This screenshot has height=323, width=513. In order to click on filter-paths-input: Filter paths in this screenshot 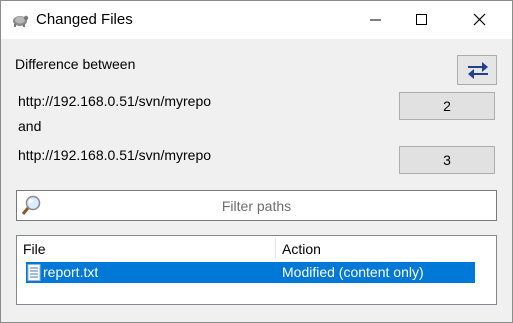, I will do `click(256, 205)`.